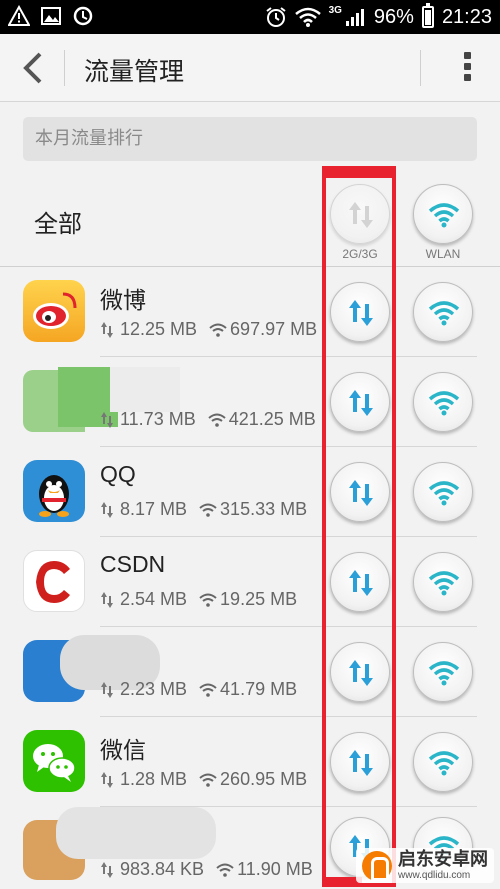  Describe the element at coordinates (274, 329) in the screenshot. I see `wifi-usage: 697.97 MB` at that location.